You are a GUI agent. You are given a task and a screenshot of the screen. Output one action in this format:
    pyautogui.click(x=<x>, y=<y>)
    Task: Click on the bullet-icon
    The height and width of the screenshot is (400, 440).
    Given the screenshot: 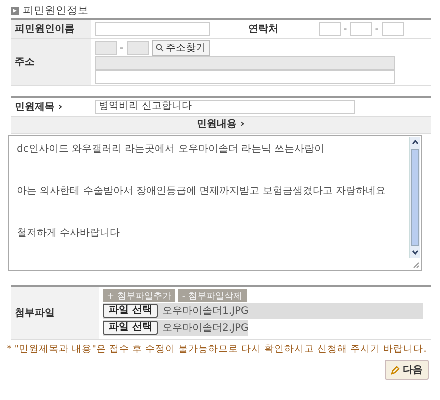 What is the action you would take?
    pyautogui.click(x=15, y=11)
    